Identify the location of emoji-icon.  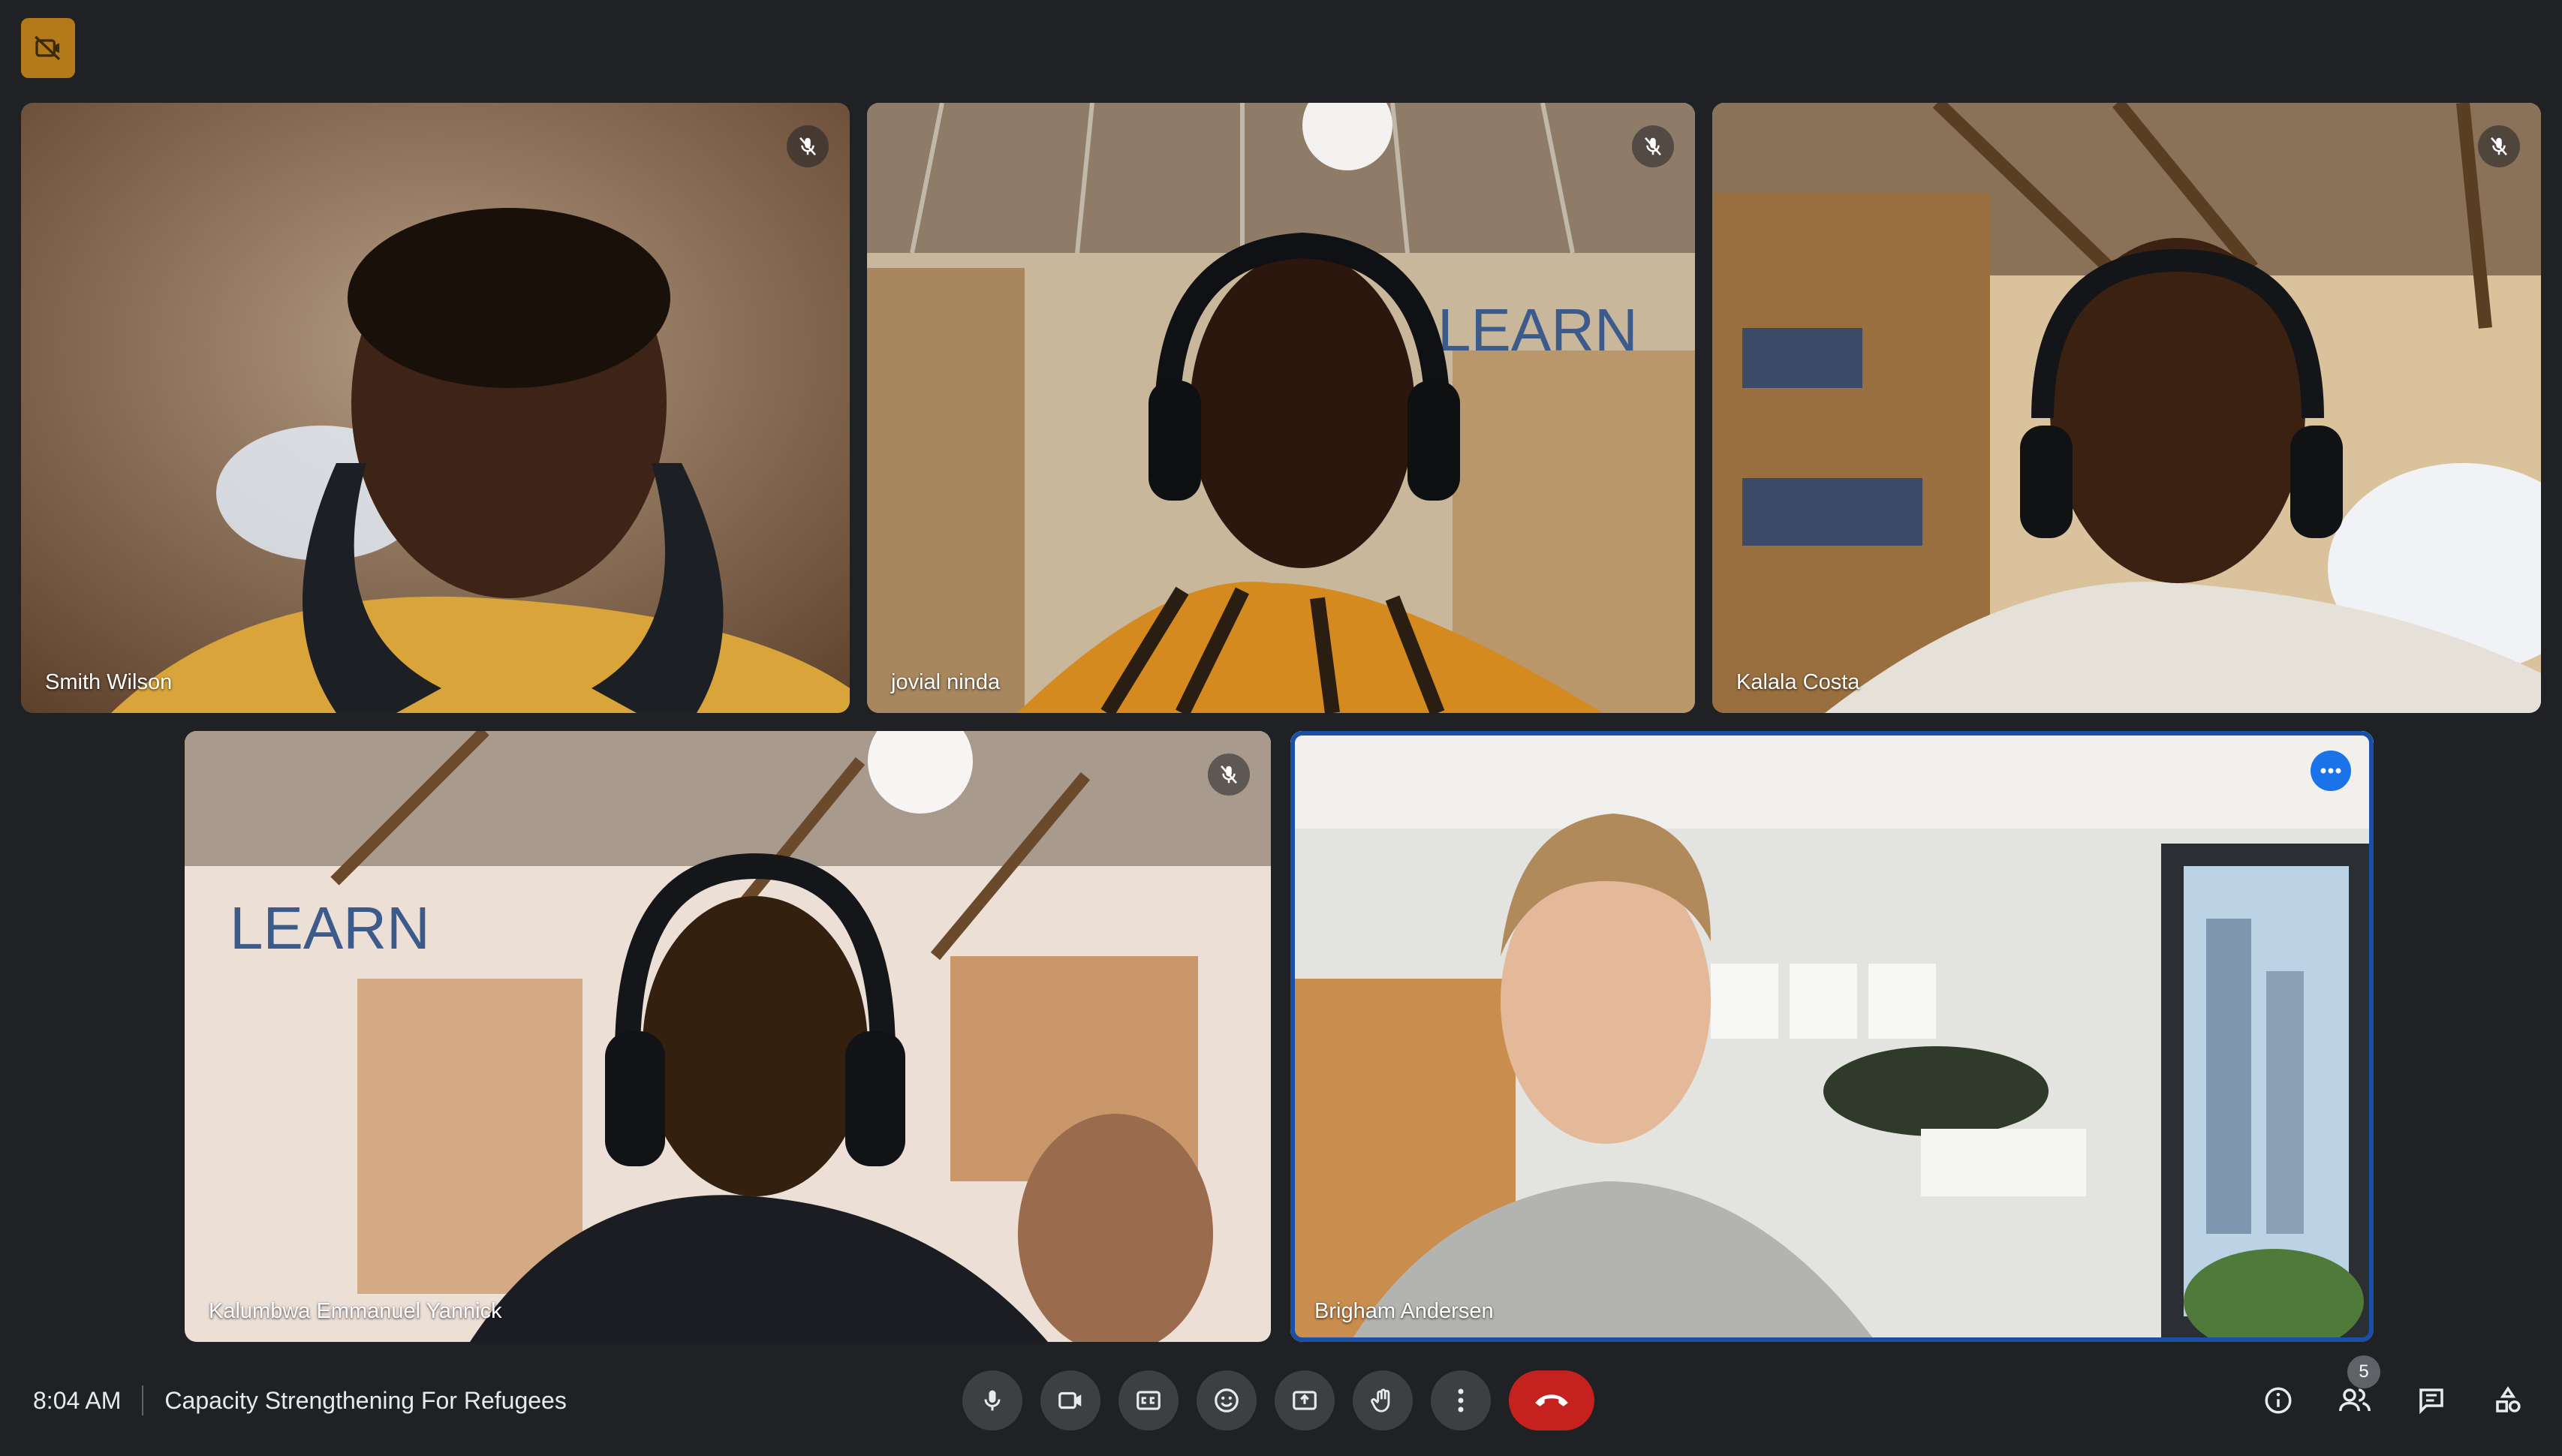
(1227, 1400).